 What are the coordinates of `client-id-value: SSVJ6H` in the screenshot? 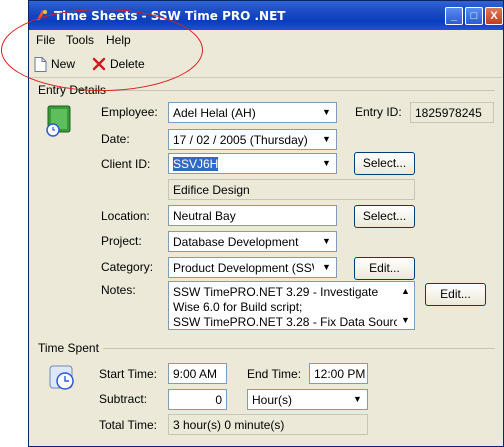 It's located at (196, 164).